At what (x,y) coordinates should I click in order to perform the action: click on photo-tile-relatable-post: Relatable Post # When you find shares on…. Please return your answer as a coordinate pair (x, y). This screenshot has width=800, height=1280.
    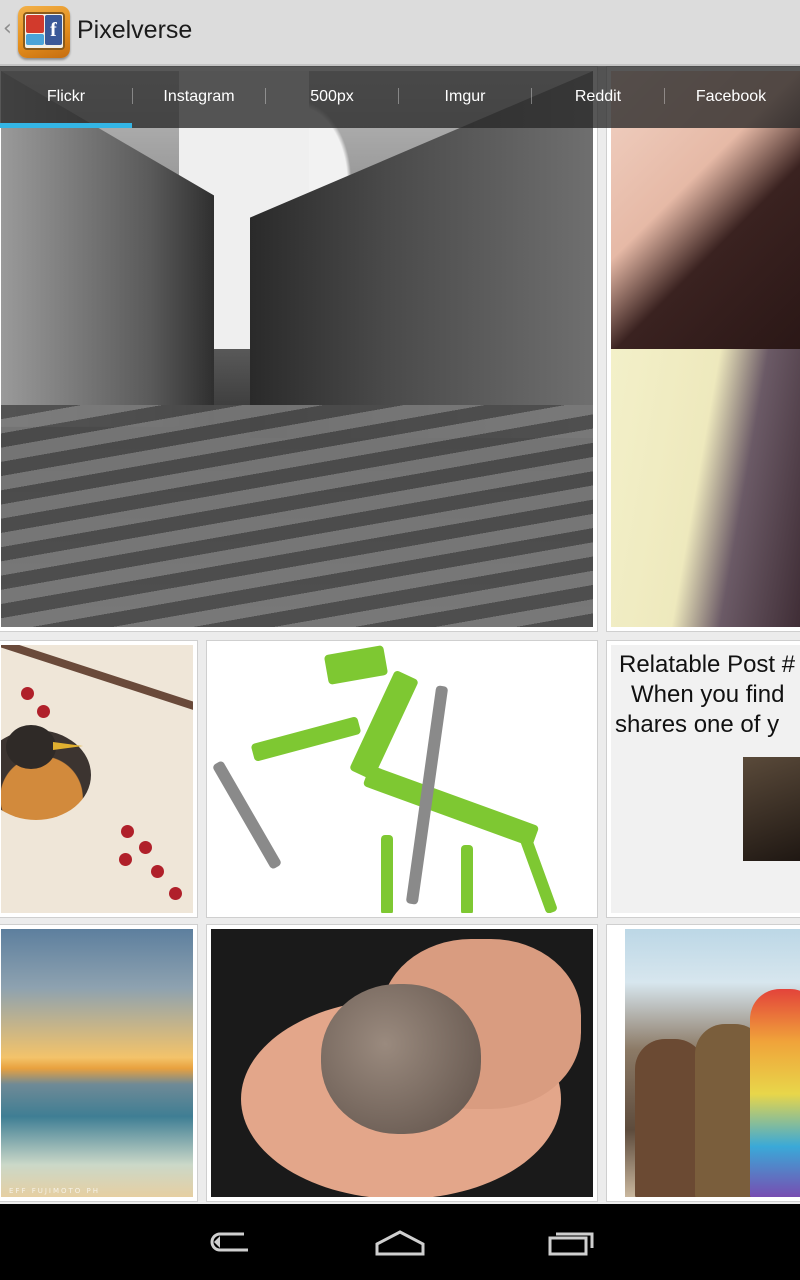
    Looking at the image, I should click on (703, 779).